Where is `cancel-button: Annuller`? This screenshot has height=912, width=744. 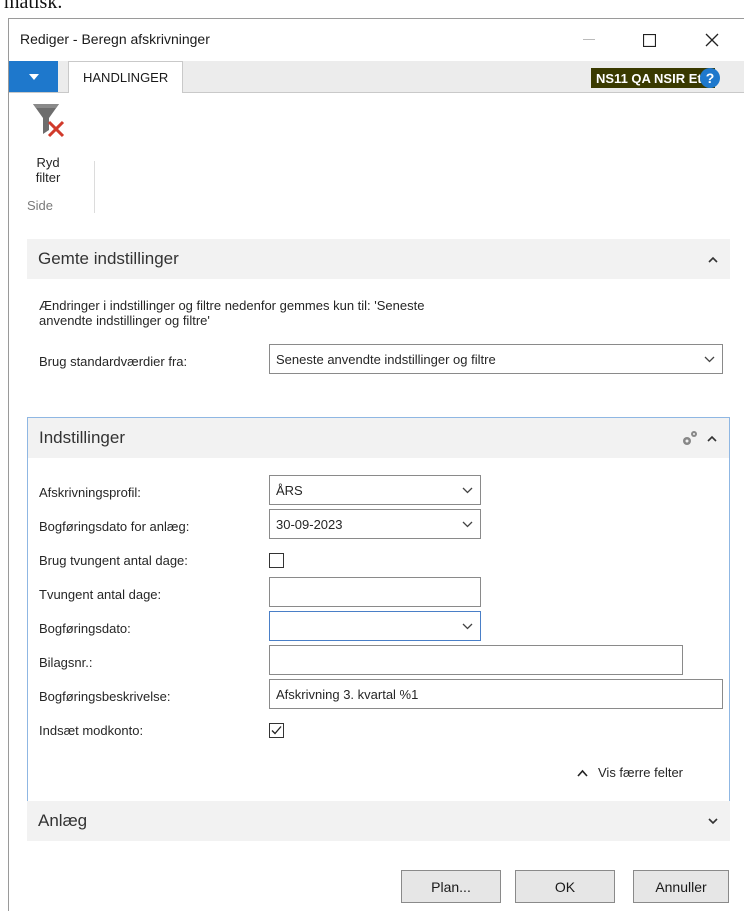 cancel-button: Annuller is located at coordinates (681, 886).